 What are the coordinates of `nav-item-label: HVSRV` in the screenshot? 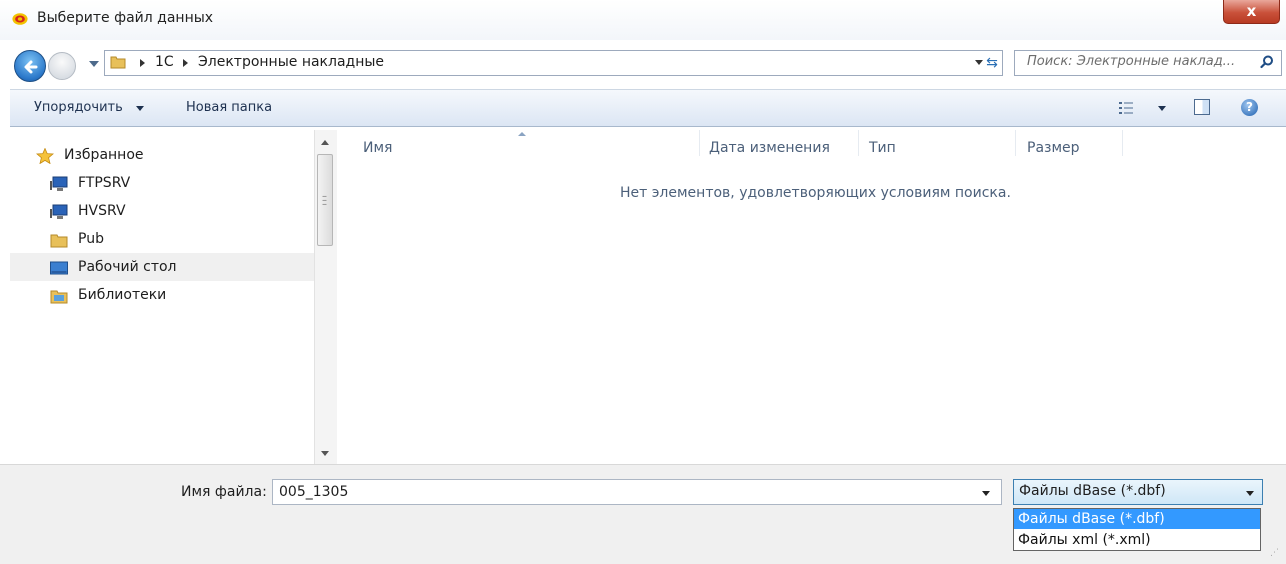 It's located at (102, 211).